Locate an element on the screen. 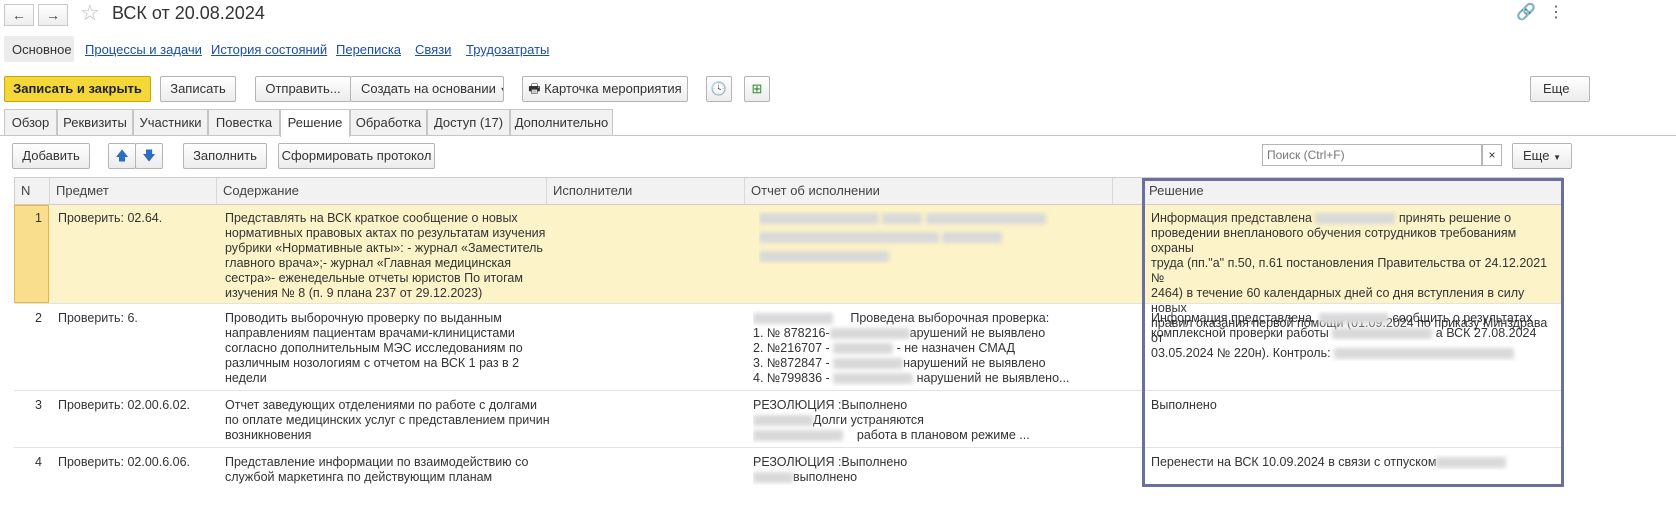 Image resolution: width=1676 pixels, height=523 pixels. fill-button: Заполнить is located at coordinates (225, 156).